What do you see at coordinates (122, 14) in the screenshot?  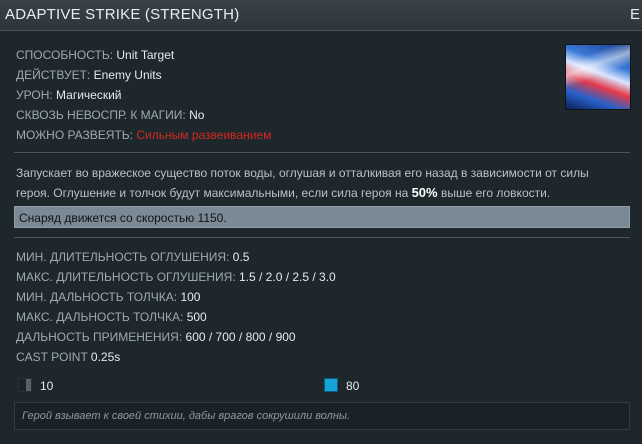 I see `ability-title: ADAPTIVE STRIKE (STRENGTH)` at bounding box center [122, 14].